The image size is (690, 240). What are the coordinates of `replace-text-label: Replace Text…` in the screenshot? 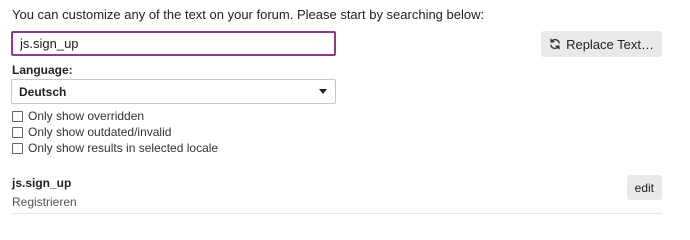 It's located at (610, 44).